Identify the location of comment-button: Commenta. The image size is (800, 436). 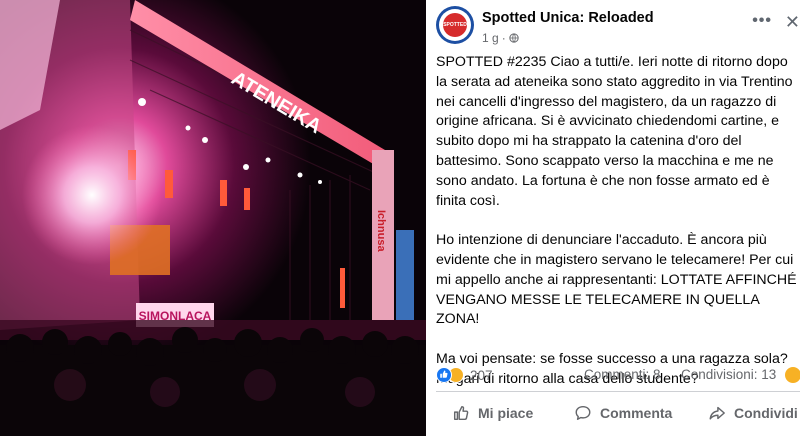
(623, 413).